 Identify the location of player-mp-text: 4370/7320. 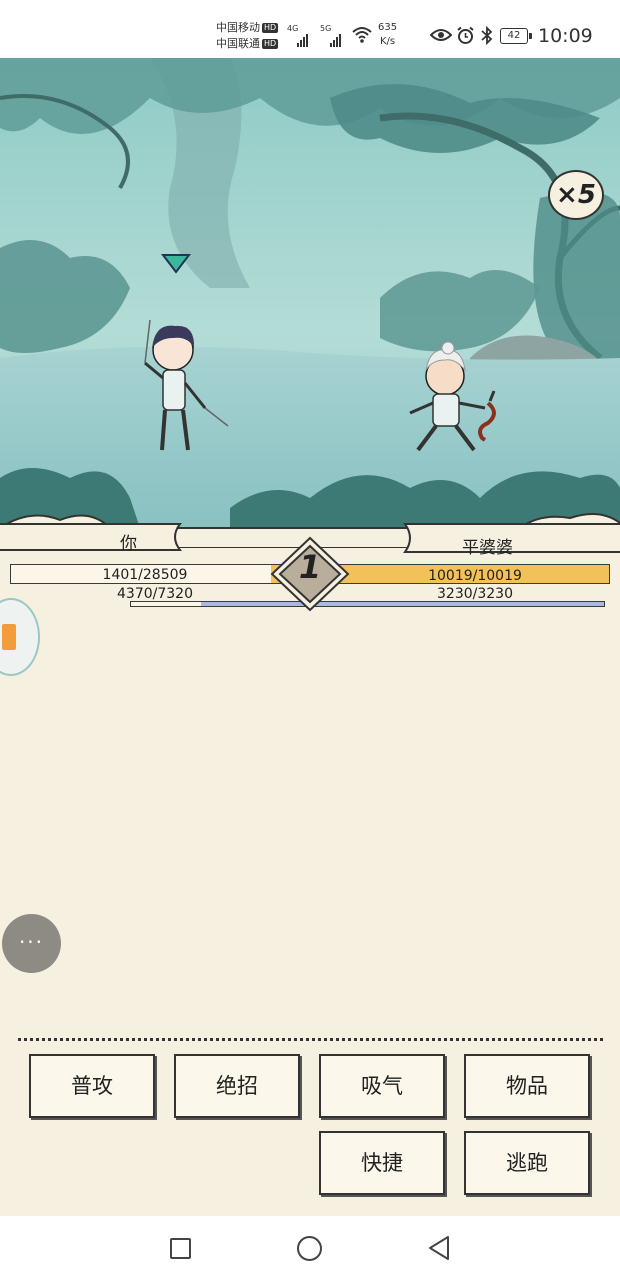
(155, 594).